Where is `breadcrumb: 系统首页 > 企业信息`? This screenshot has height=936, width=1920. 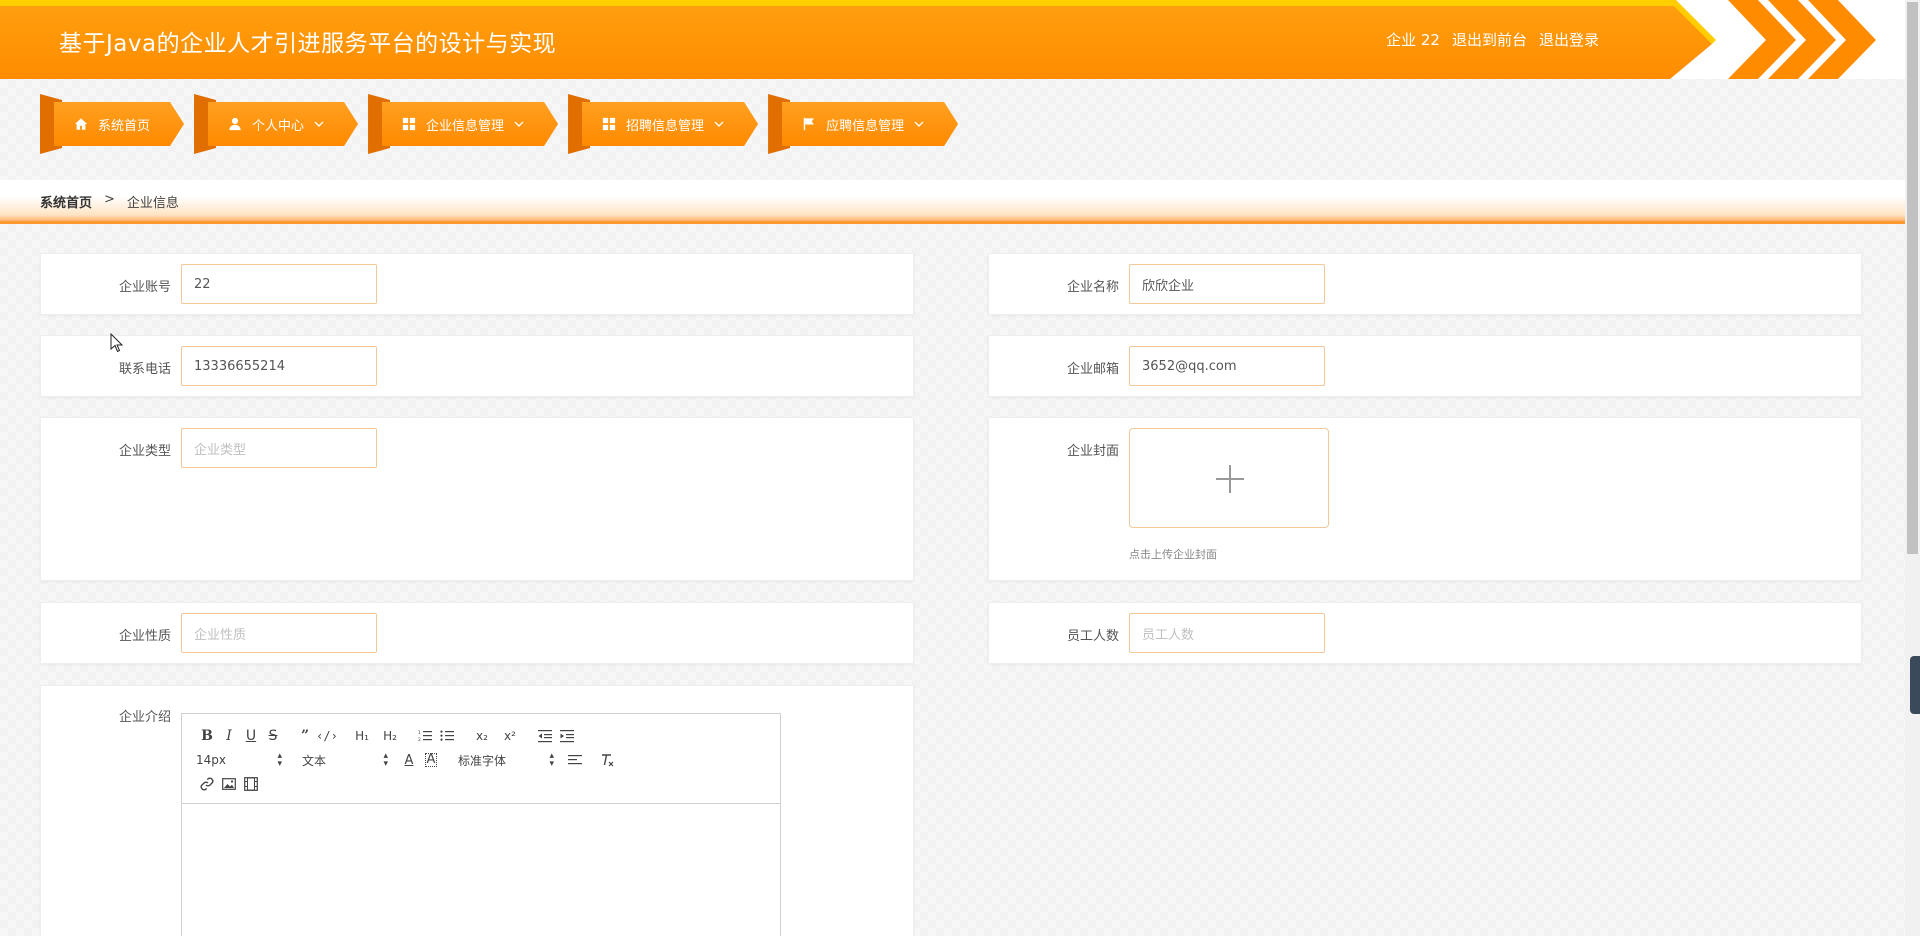 breadcrumb: 系统首页 > 企业信息 is located at coordinates (109, 201).